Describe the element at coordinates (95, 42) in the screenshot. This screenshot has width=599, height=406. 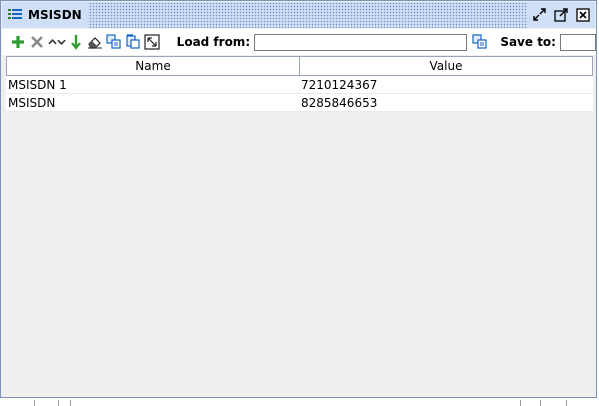
I see `eraser-icon` at that location.